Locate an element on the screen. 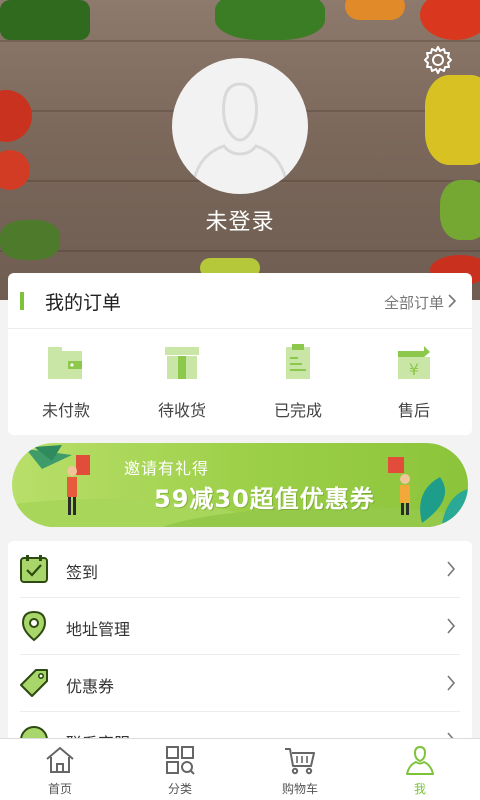 The image size is (480, 800). order-status-label: 售后 is located at coordinates (413, 410).